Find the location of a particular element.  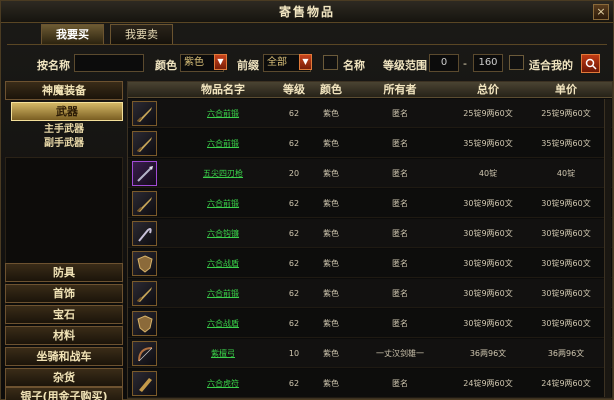

header-color: 颜色 is located at coordinates (331, 90).